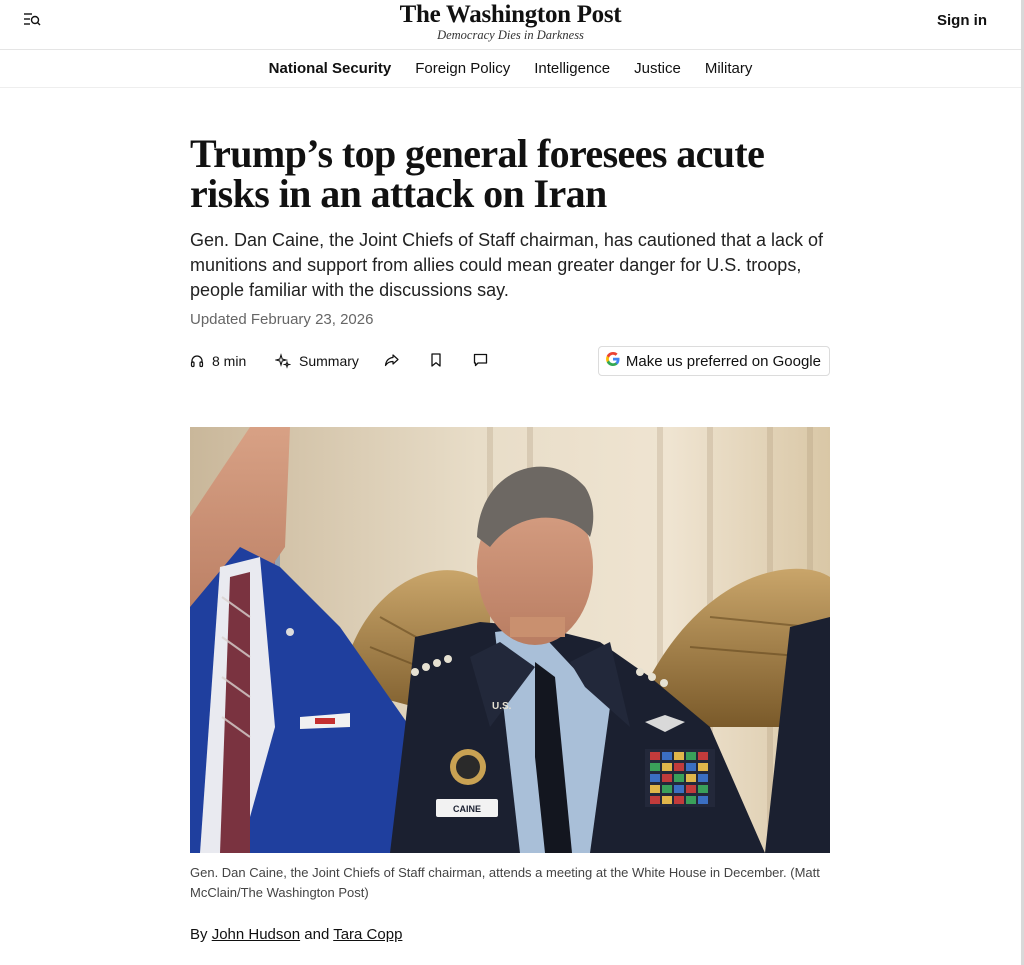 The height and width of the screenshot is (965, 1024). I want to click on comment-icon, so click(480, 360).